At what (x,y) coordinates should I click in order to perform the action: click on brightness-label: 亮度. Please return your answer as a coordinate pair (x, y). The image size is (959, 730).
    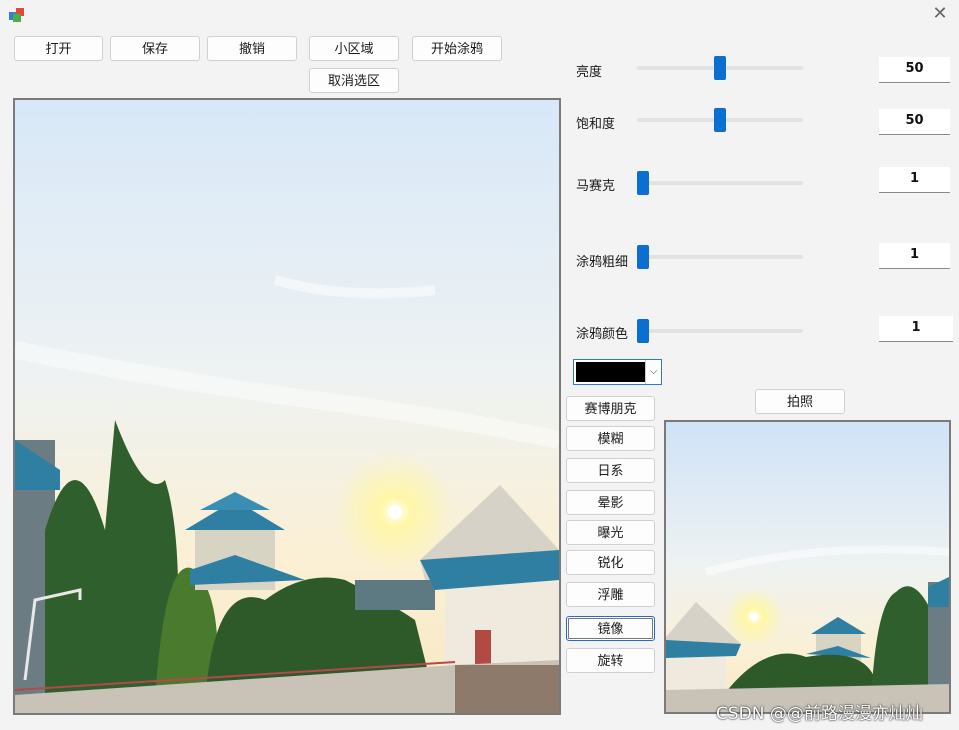
    Looking at the image, I should click on (589, 72).